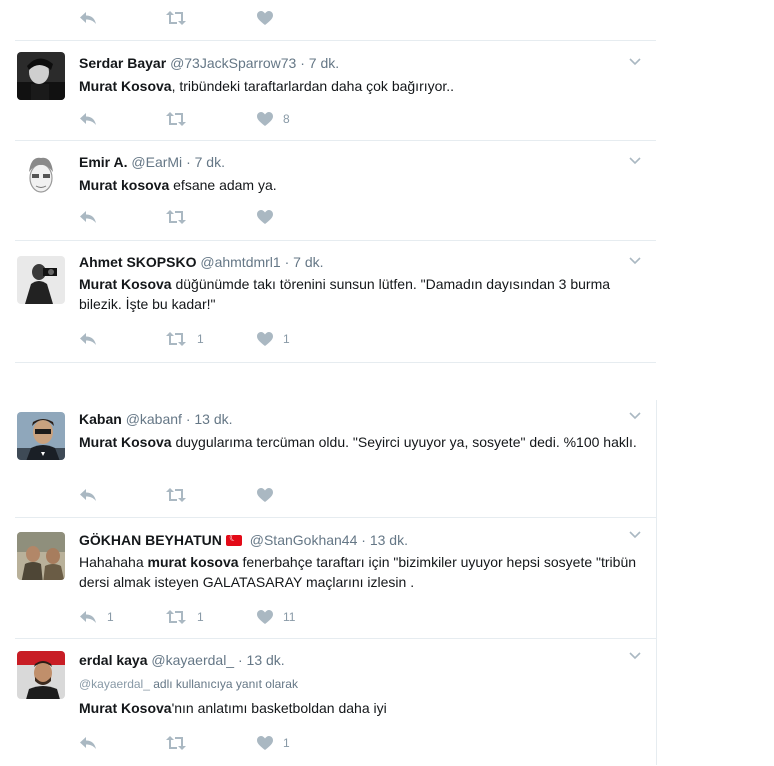 The width and height of the screenshot is (774, 766). I want to click on tweet-actions: 1, so click(229, 743).